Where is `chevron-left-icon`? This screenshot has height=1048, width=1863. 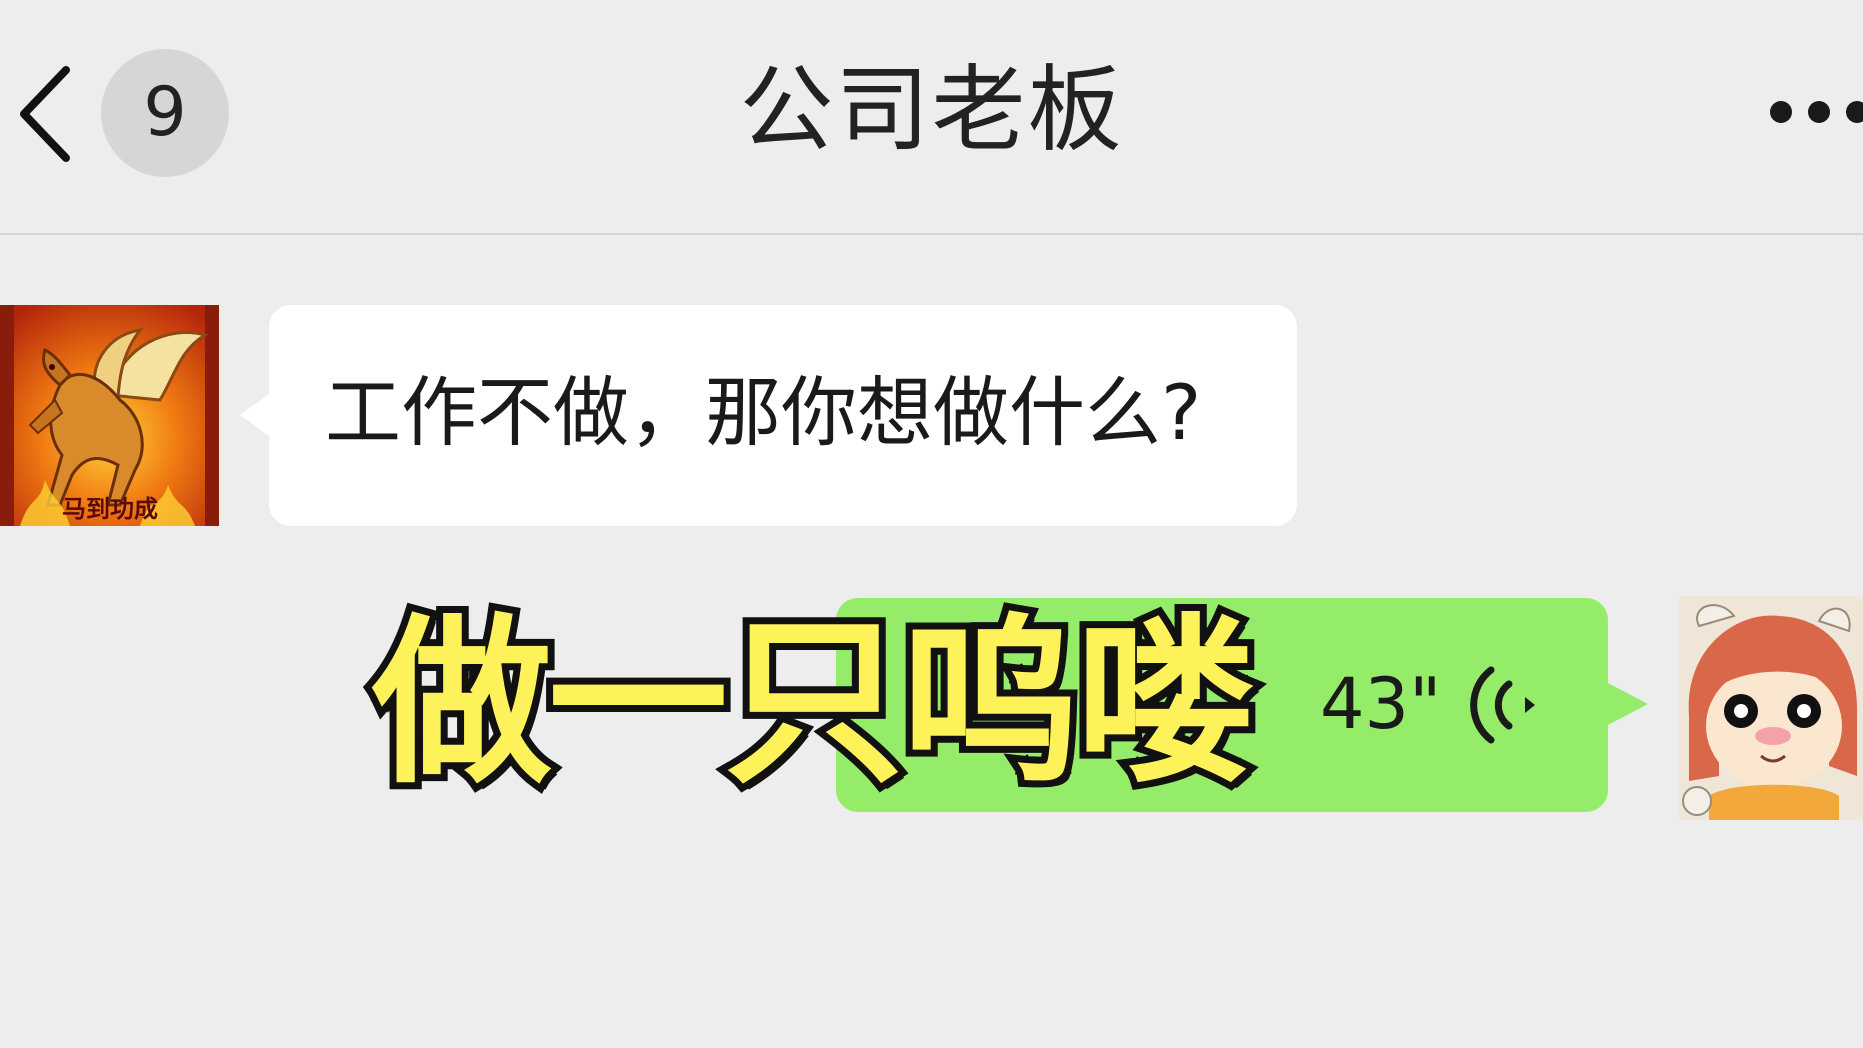 chevron-left-icon is located at coordinates (45, 114).